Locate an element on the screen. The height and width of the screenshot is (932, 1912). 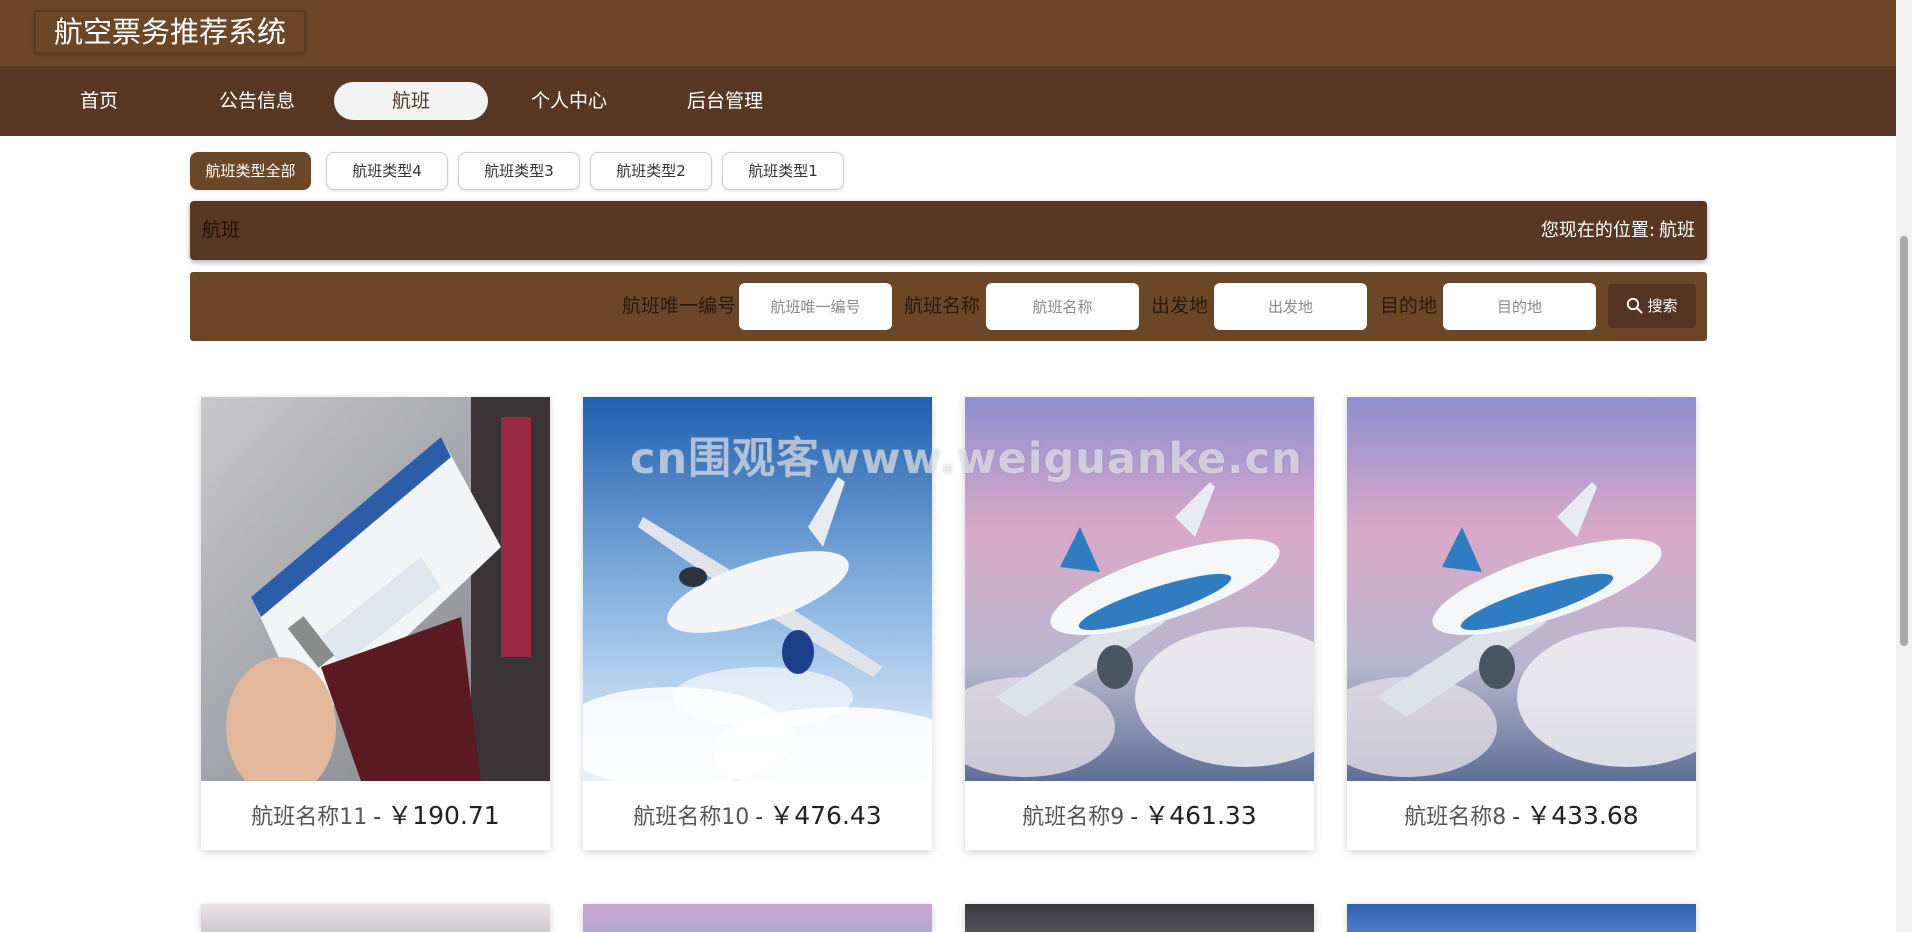
flight-caption: 航班名称8- ￥433.68 is located at coordinates (1521, 815).